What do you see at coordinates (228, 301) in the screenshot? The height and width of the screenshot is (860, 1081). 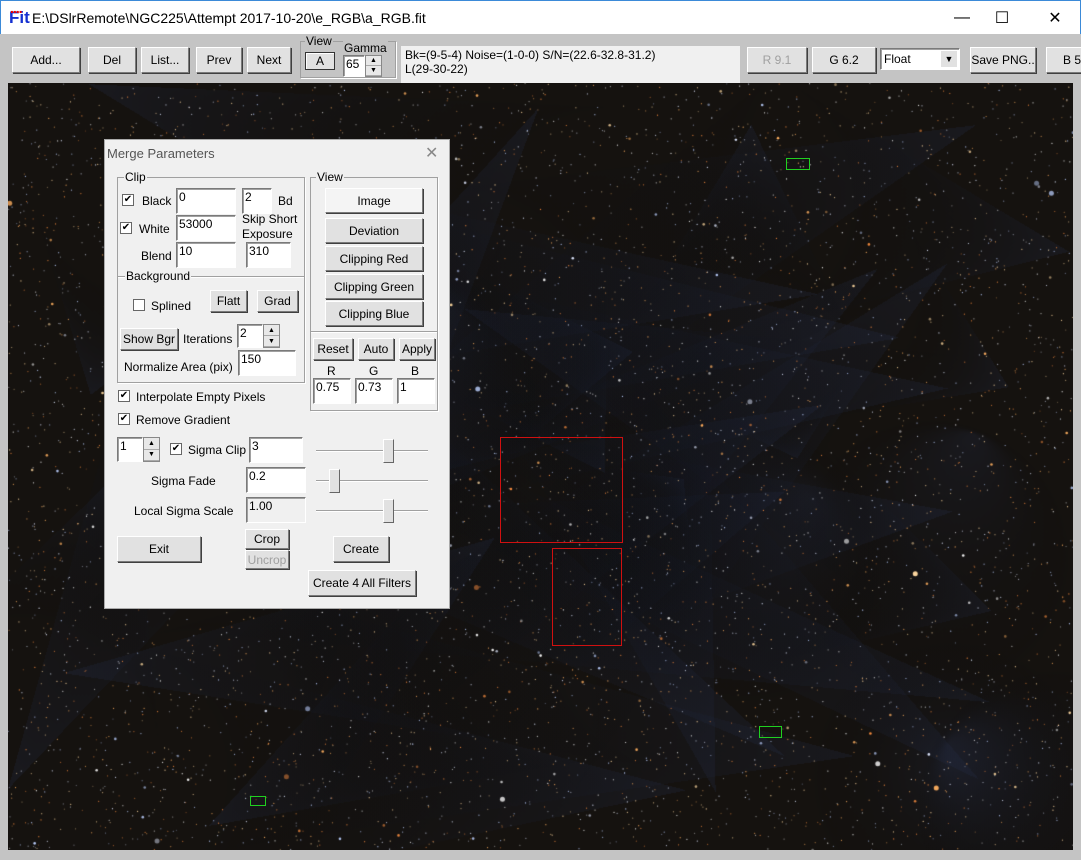 I see `flatt-button: Flatt` at bounding box center [228, 301].